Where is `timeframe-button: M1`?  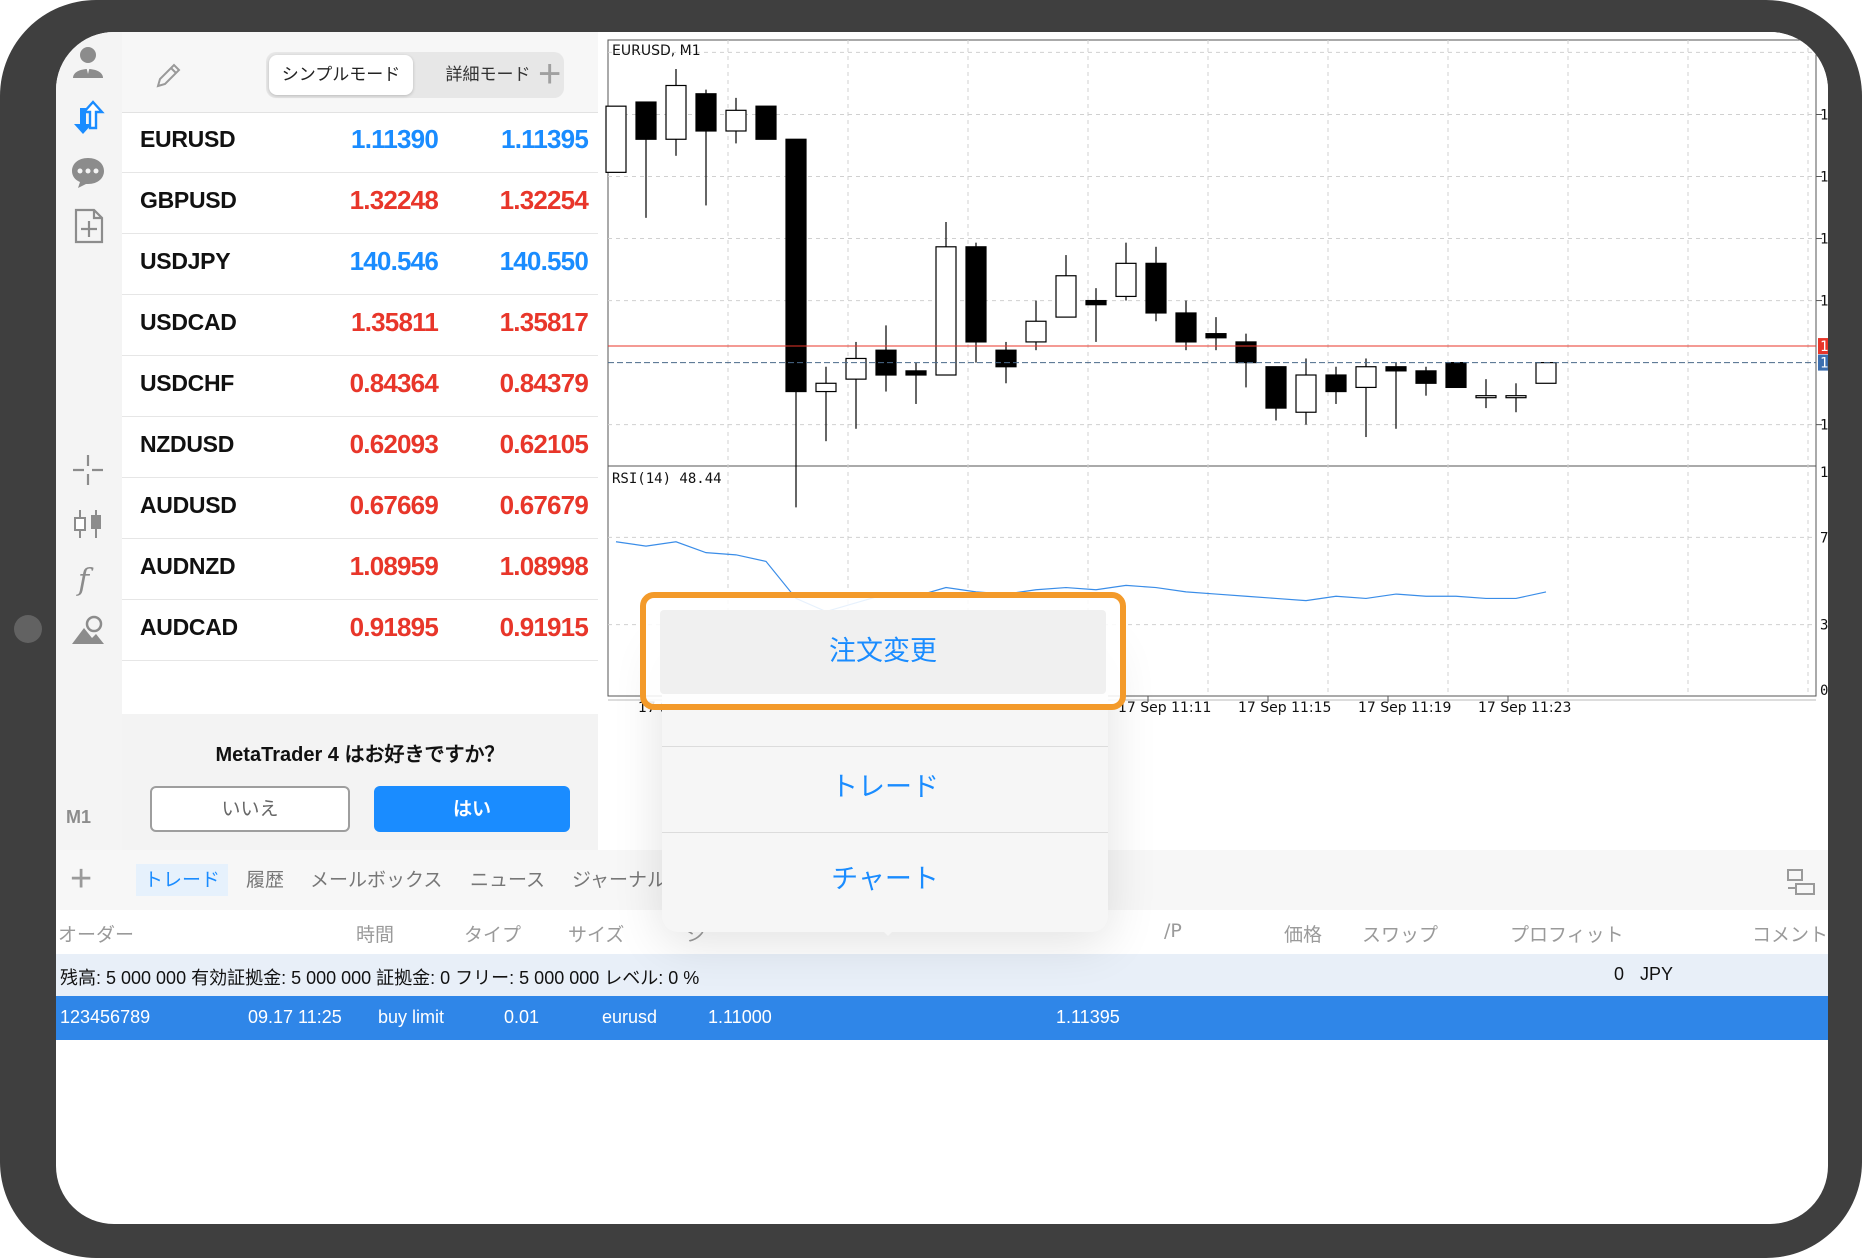 timeframe-button: M1 is located at coordinates (78, 817).